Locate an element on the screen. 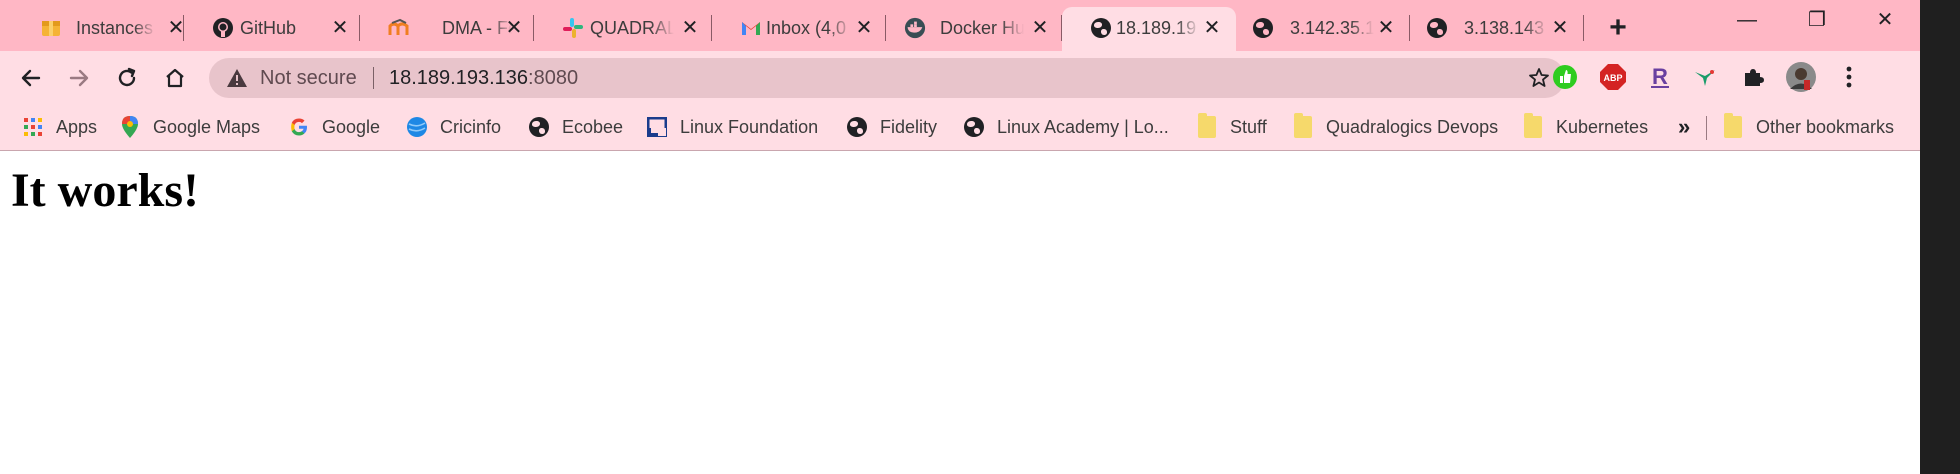 The width and height of the screenshot is (1960, 474). tab-strip: Instances ✕ GitHub ✕ DMA - Fel ✕ QUADRAL is located at coordinates (960, 25).